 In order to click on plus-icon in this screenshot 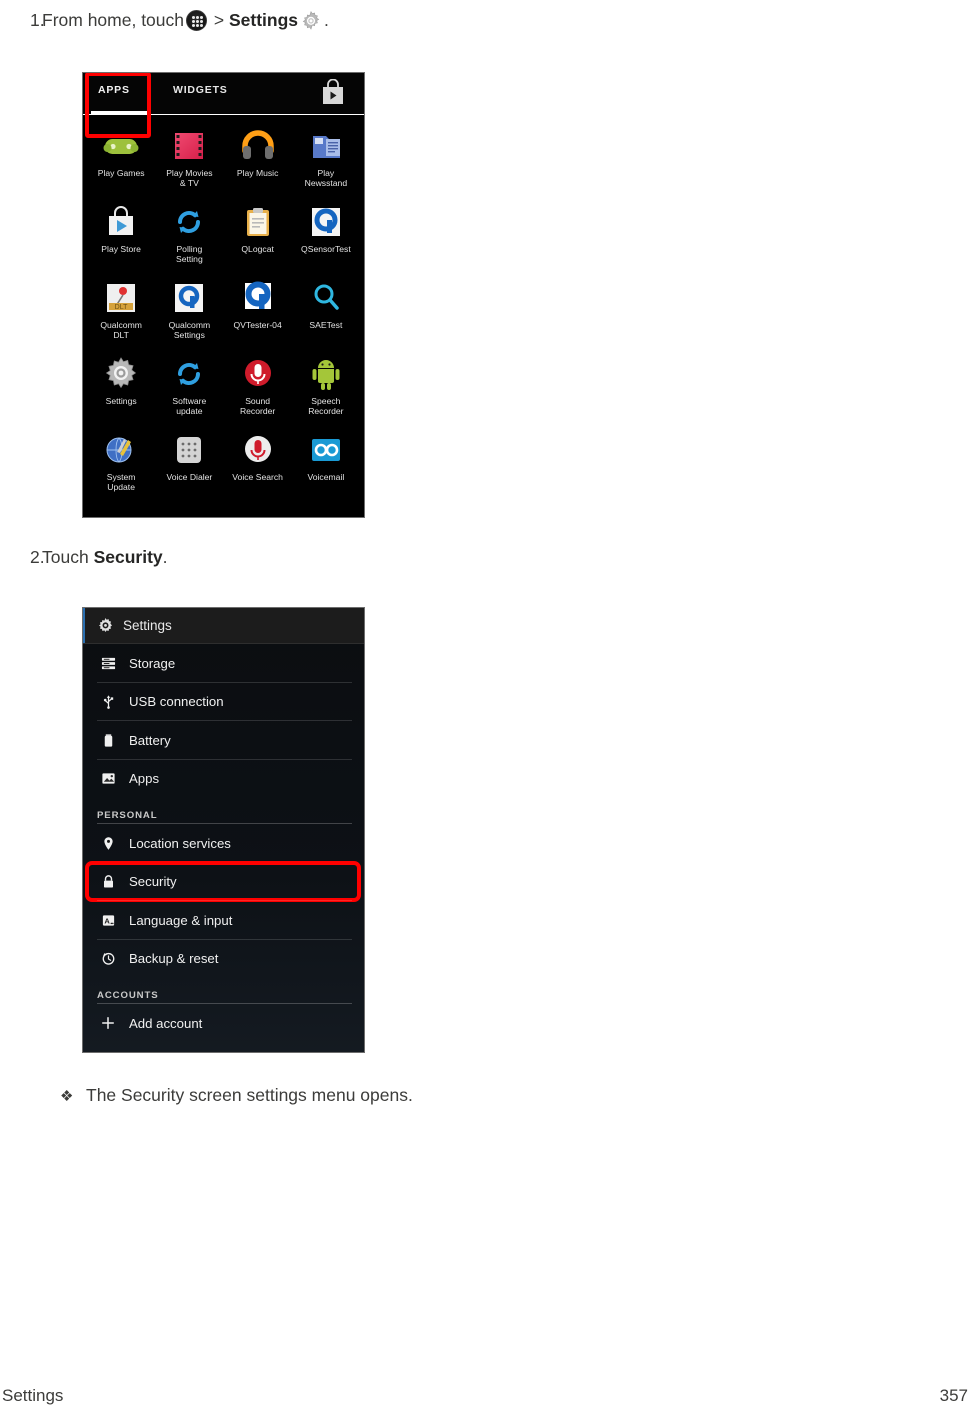, I will do `click(108, 1023)`.